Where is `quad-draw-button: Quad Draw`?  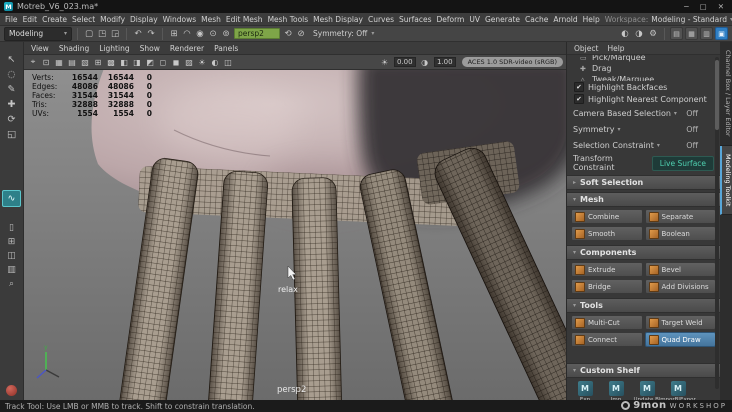 quad-draw-button: Quad Draw is located at coordinates (680, 339).